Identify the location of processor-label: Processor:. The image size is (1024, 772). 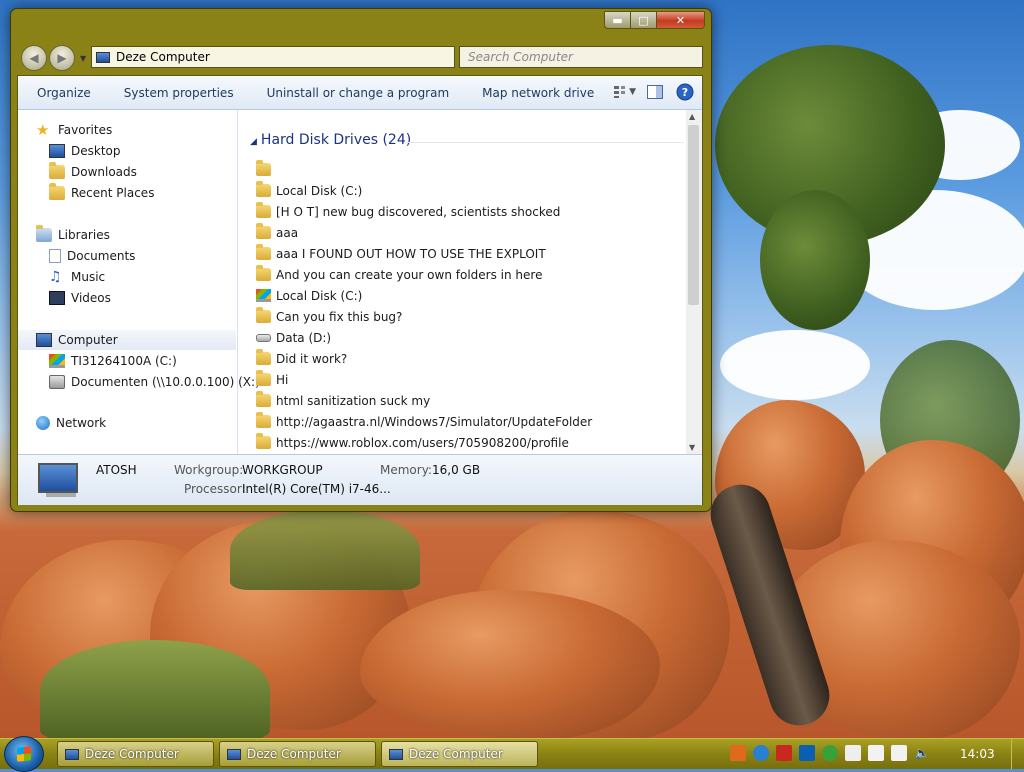
(215, 489).